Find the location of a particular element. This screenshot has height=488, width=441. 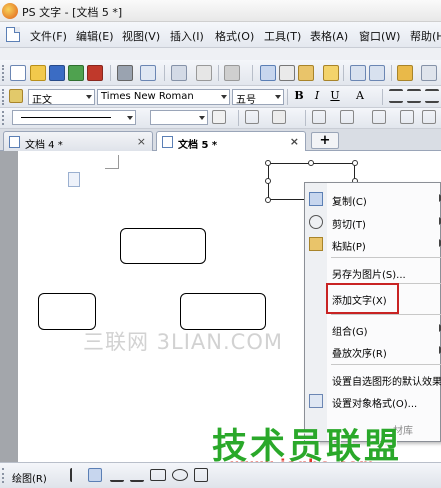

menu-view: 视图(V) is located at coordinates (141, 36).